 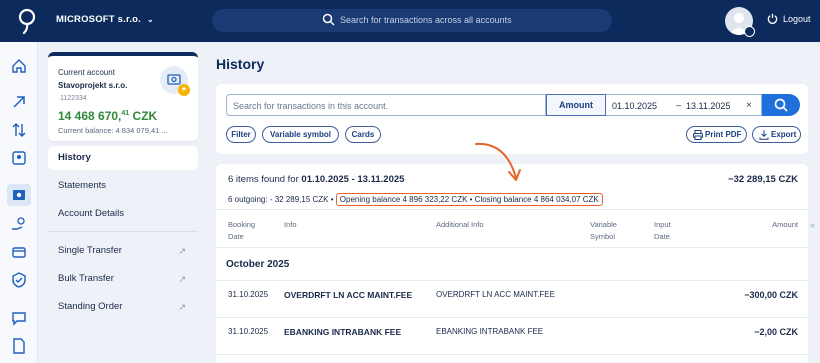 I want to click on nav-history: History, so click(x=123, y=158).